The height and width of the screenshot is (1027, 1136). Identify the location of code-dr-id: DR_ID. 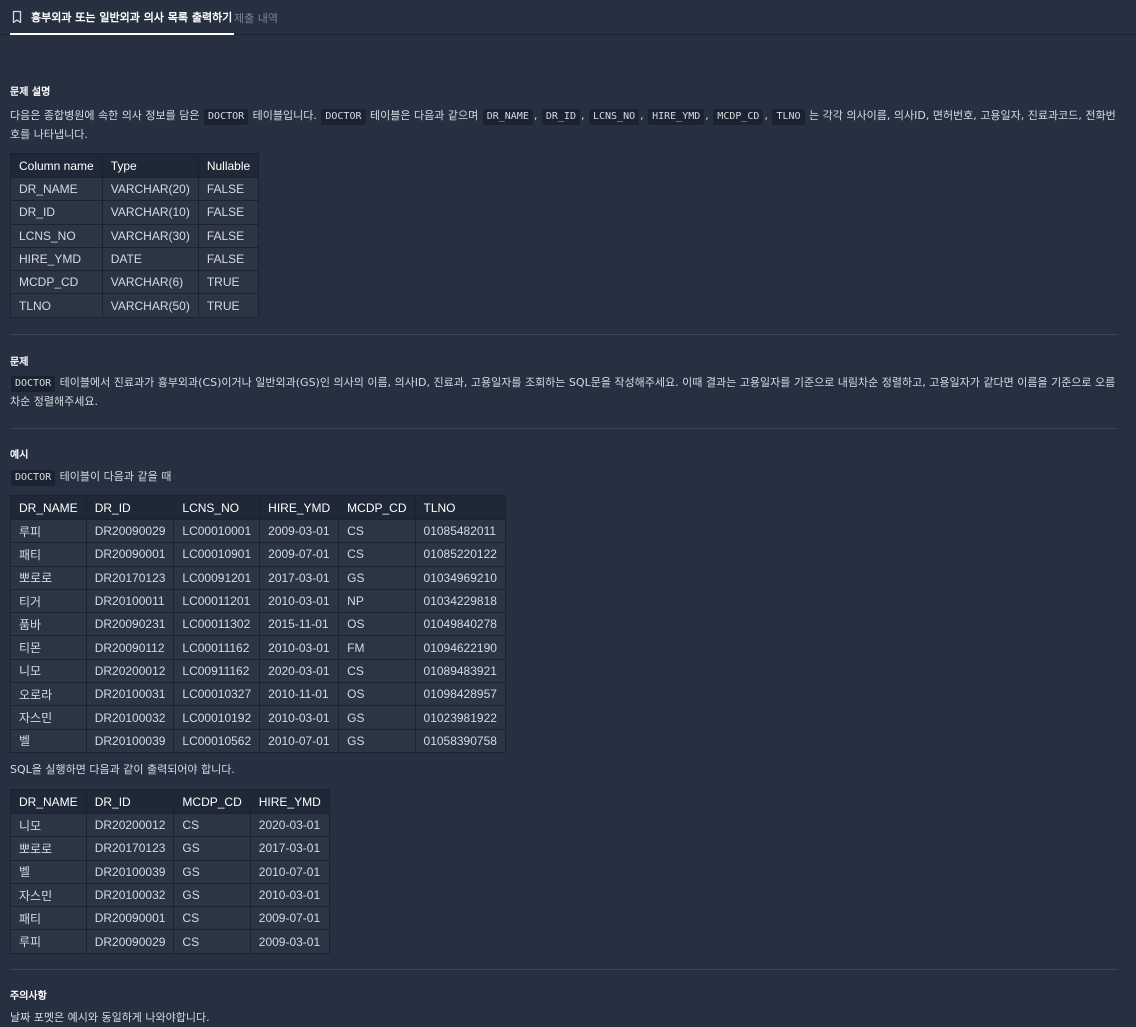
(560, 117).